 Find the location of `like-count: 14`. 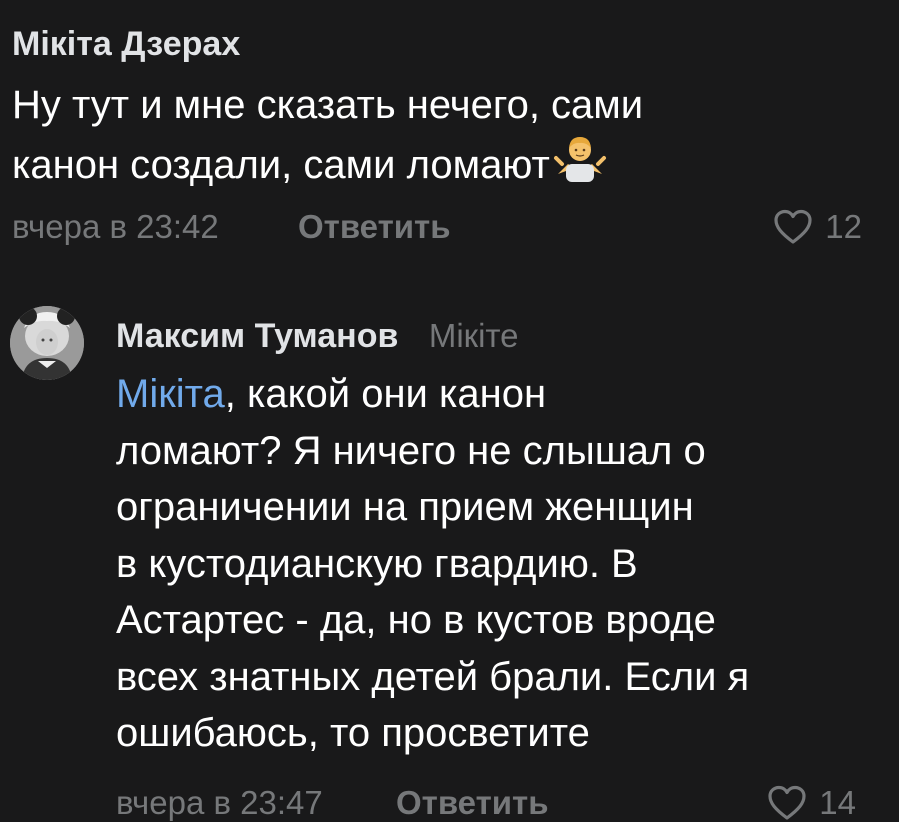

like-count: 14 is located at coordinates (837, 802).